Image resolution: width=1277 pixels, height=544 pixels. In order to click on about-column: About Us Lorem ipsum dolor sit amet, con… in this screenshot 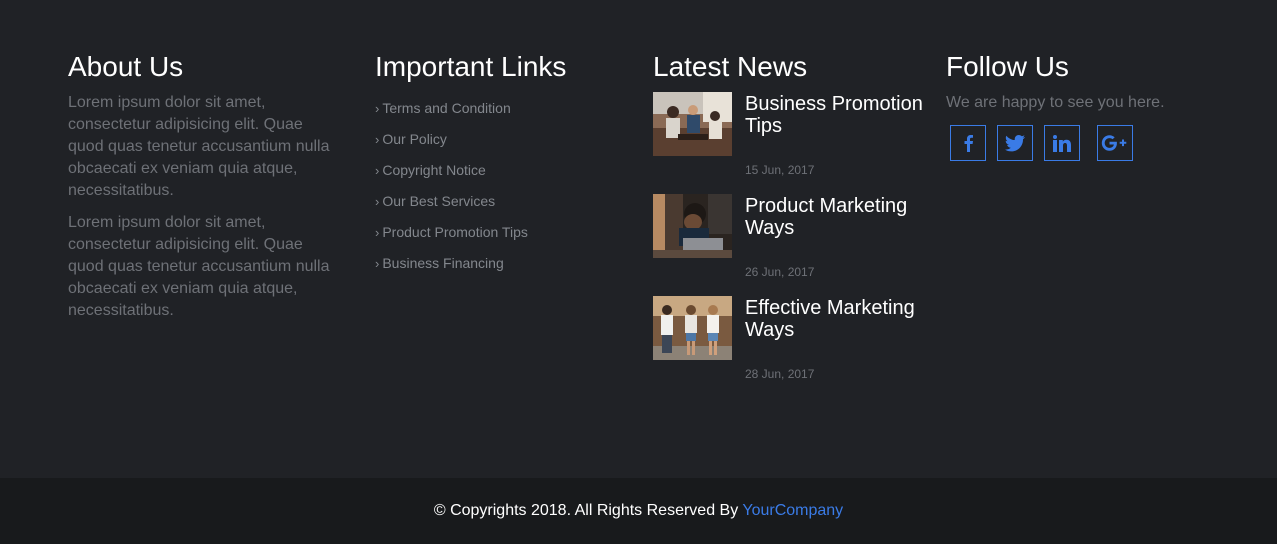, I will do `click(203, 191)`.